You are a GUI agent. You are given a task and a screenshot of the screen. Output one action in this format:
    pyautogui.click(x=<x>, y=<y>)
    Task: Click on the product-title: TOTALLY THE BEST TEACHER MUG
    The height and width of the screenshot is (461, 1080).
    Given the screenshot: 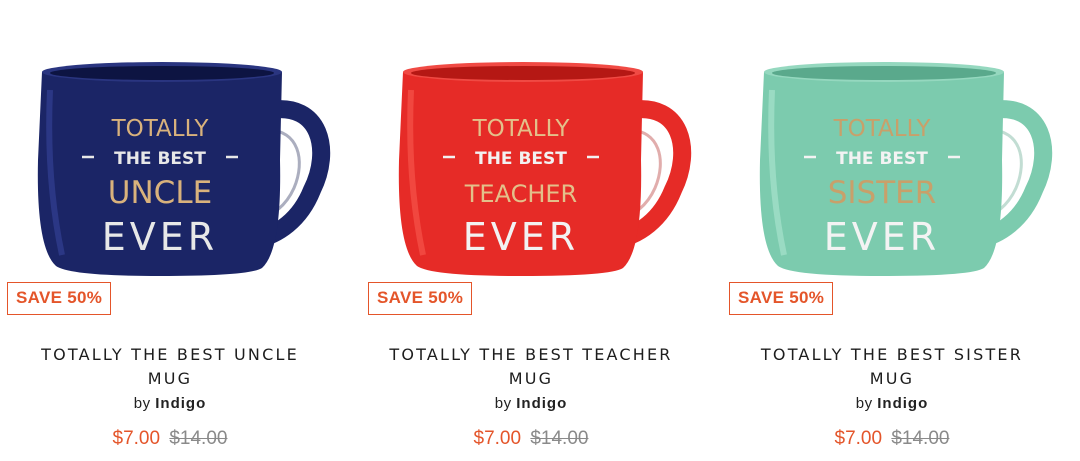 What is the action you would take?
    pyautogui.click(x=531, y=367)
    